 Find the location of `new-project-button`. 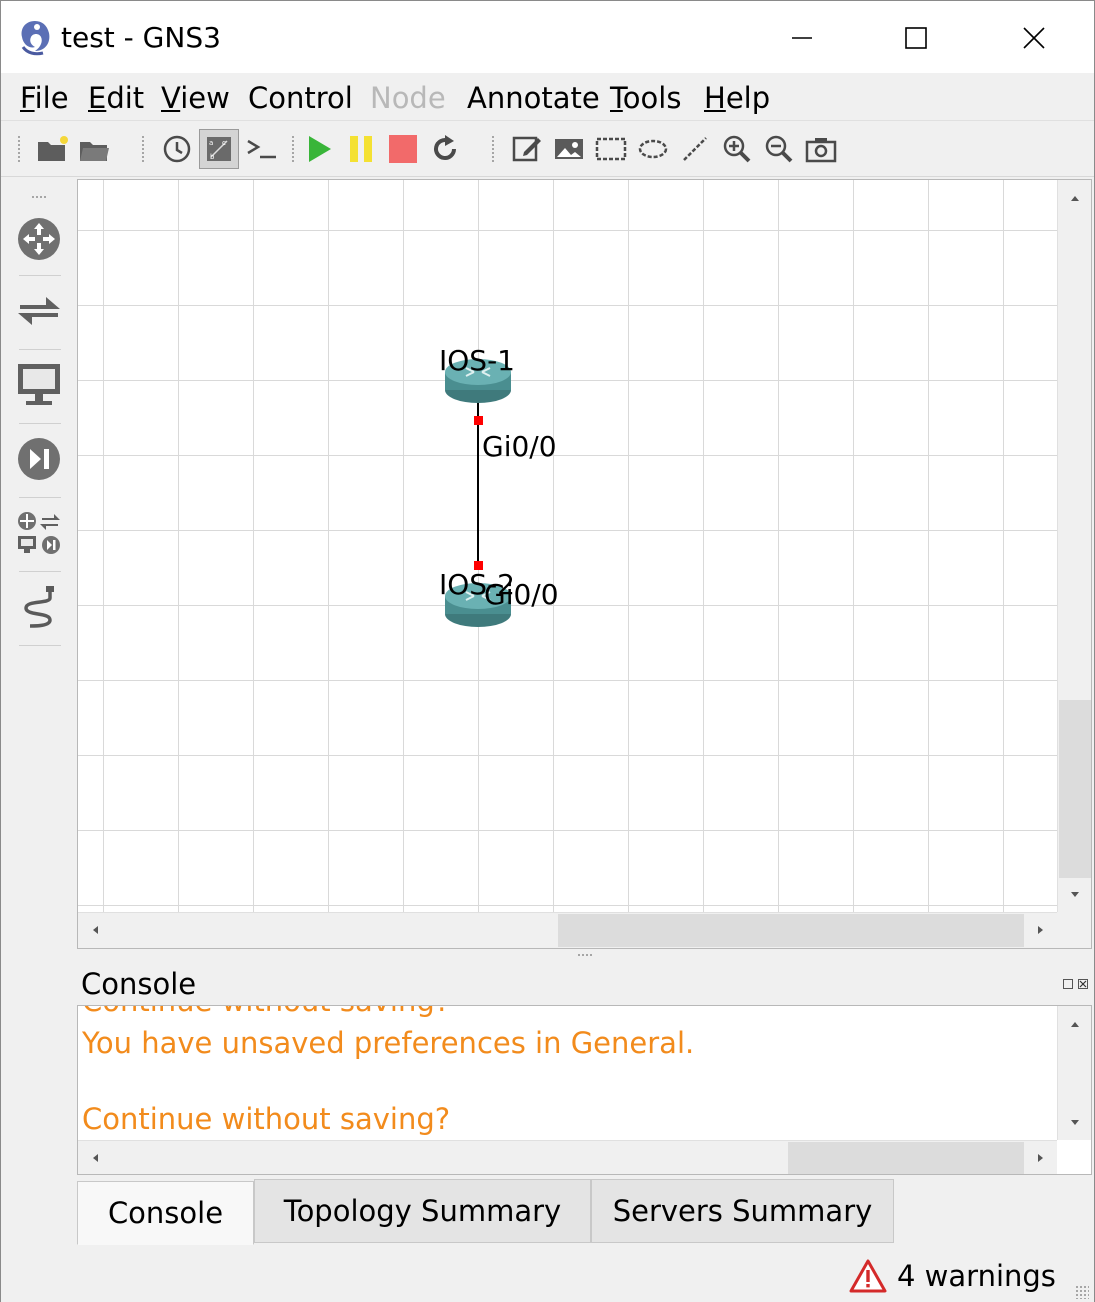

new-project-button is located at coordinates (53, 149).